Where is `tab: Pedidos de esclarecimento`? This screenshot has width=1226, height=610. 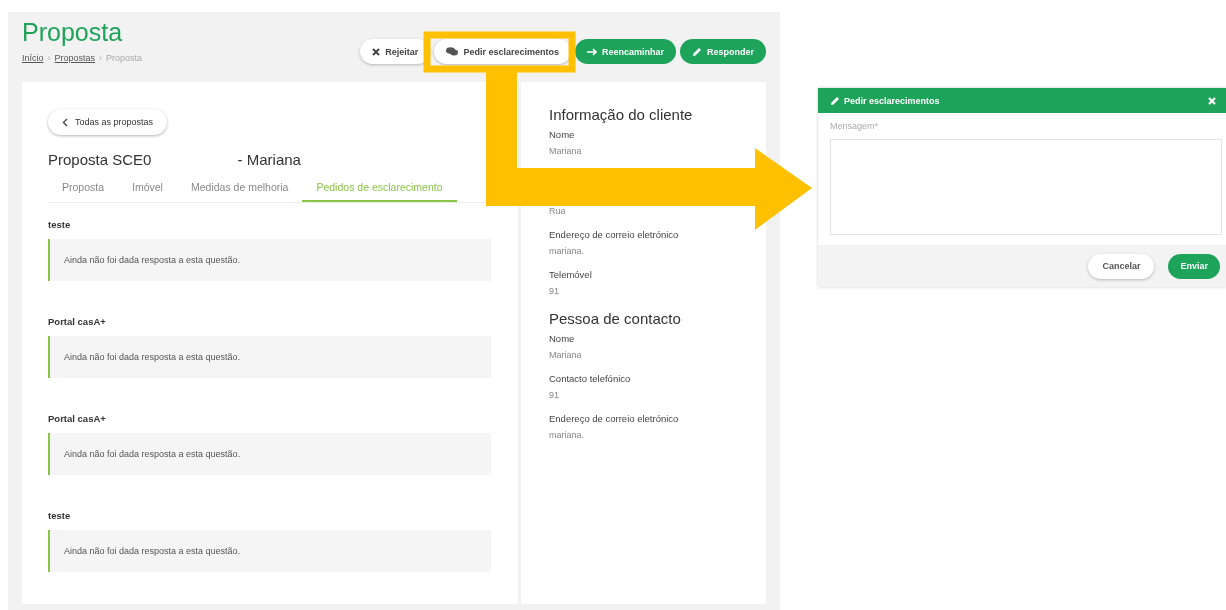
tab: Pedidos de esclarecimento is located at coordinates (379, 189).